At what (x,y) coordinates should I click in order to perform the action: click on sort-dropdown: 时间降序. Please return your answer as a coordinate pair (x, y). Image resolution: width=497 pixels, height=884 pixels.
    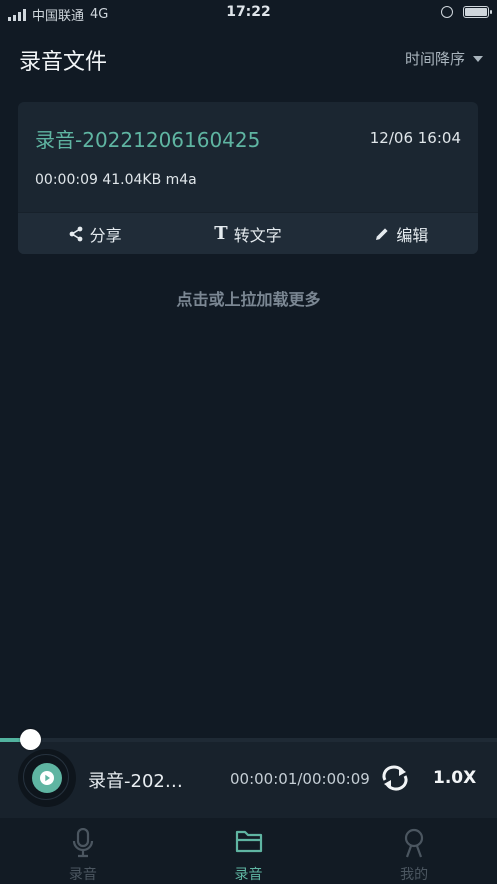
    Looking at the image, I should click on (444, 58).